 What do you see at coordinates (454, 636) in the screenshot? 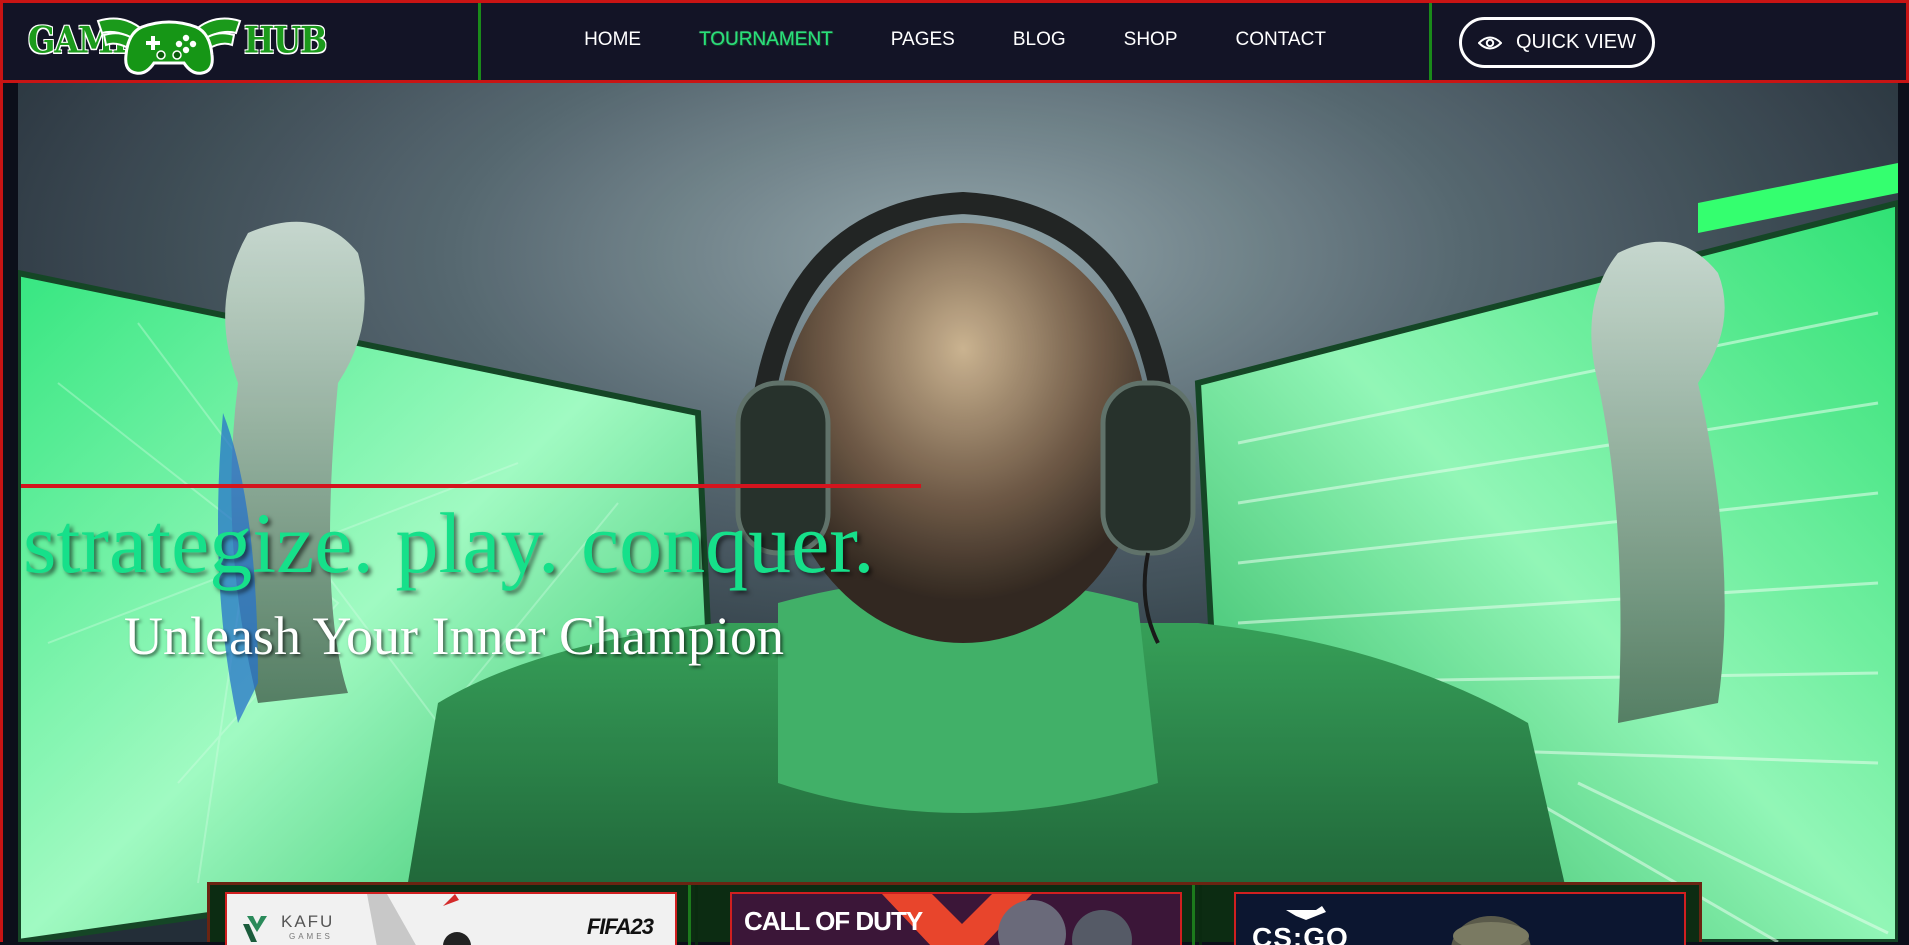
I see `hero-subtitle: Unleash Your Inner Champion` at bounding box center [454, 636].